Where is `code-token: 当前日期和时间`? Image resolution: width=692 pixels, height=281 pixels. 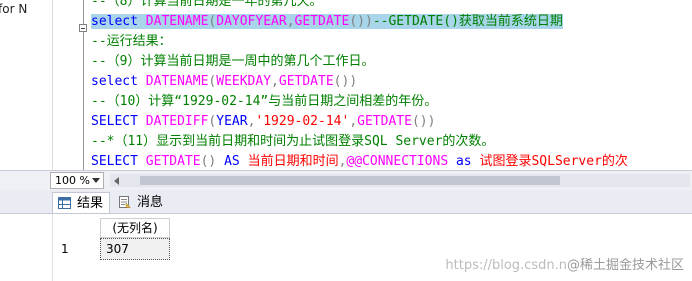
code-token: 当前日期和时间 is located at coordinates (293, 161).